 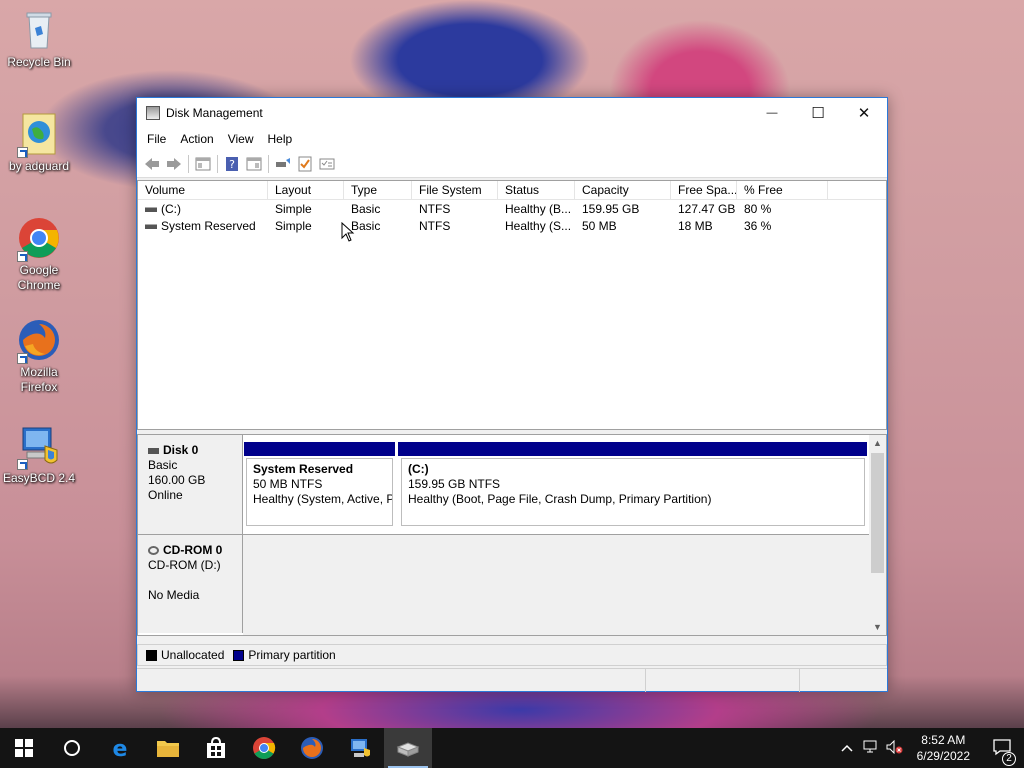 What do you see at coordinates (39, 62) in the screenshot?
I see `desktop-icon-label: Recycle Bin` at bounding box center [39, 62].